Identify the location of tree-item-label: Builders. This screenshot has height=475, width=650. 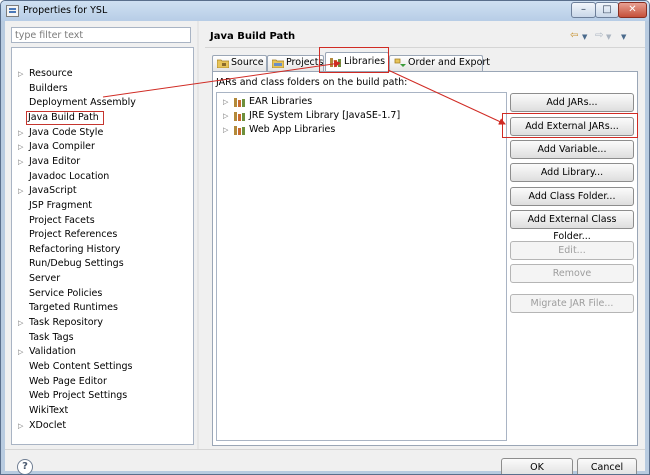
(48, 88).